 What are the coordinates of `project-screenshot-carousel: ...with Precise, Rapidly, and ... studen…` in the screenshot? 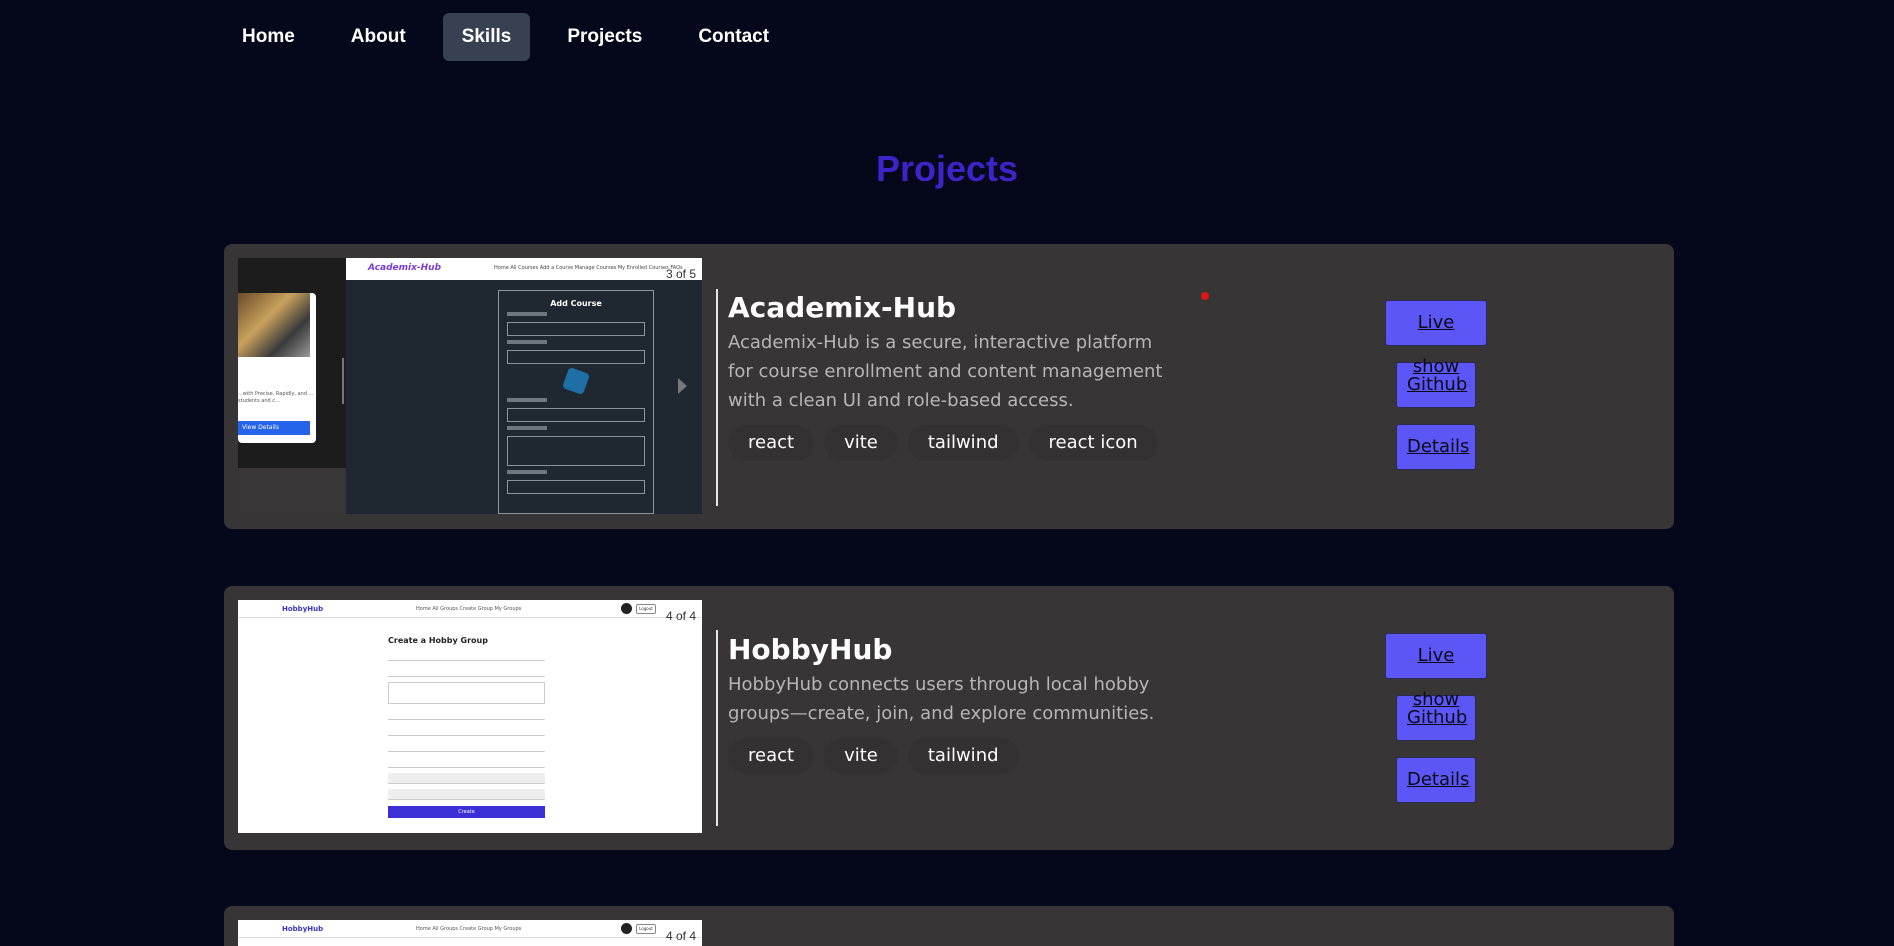 It's located at (470, 386).